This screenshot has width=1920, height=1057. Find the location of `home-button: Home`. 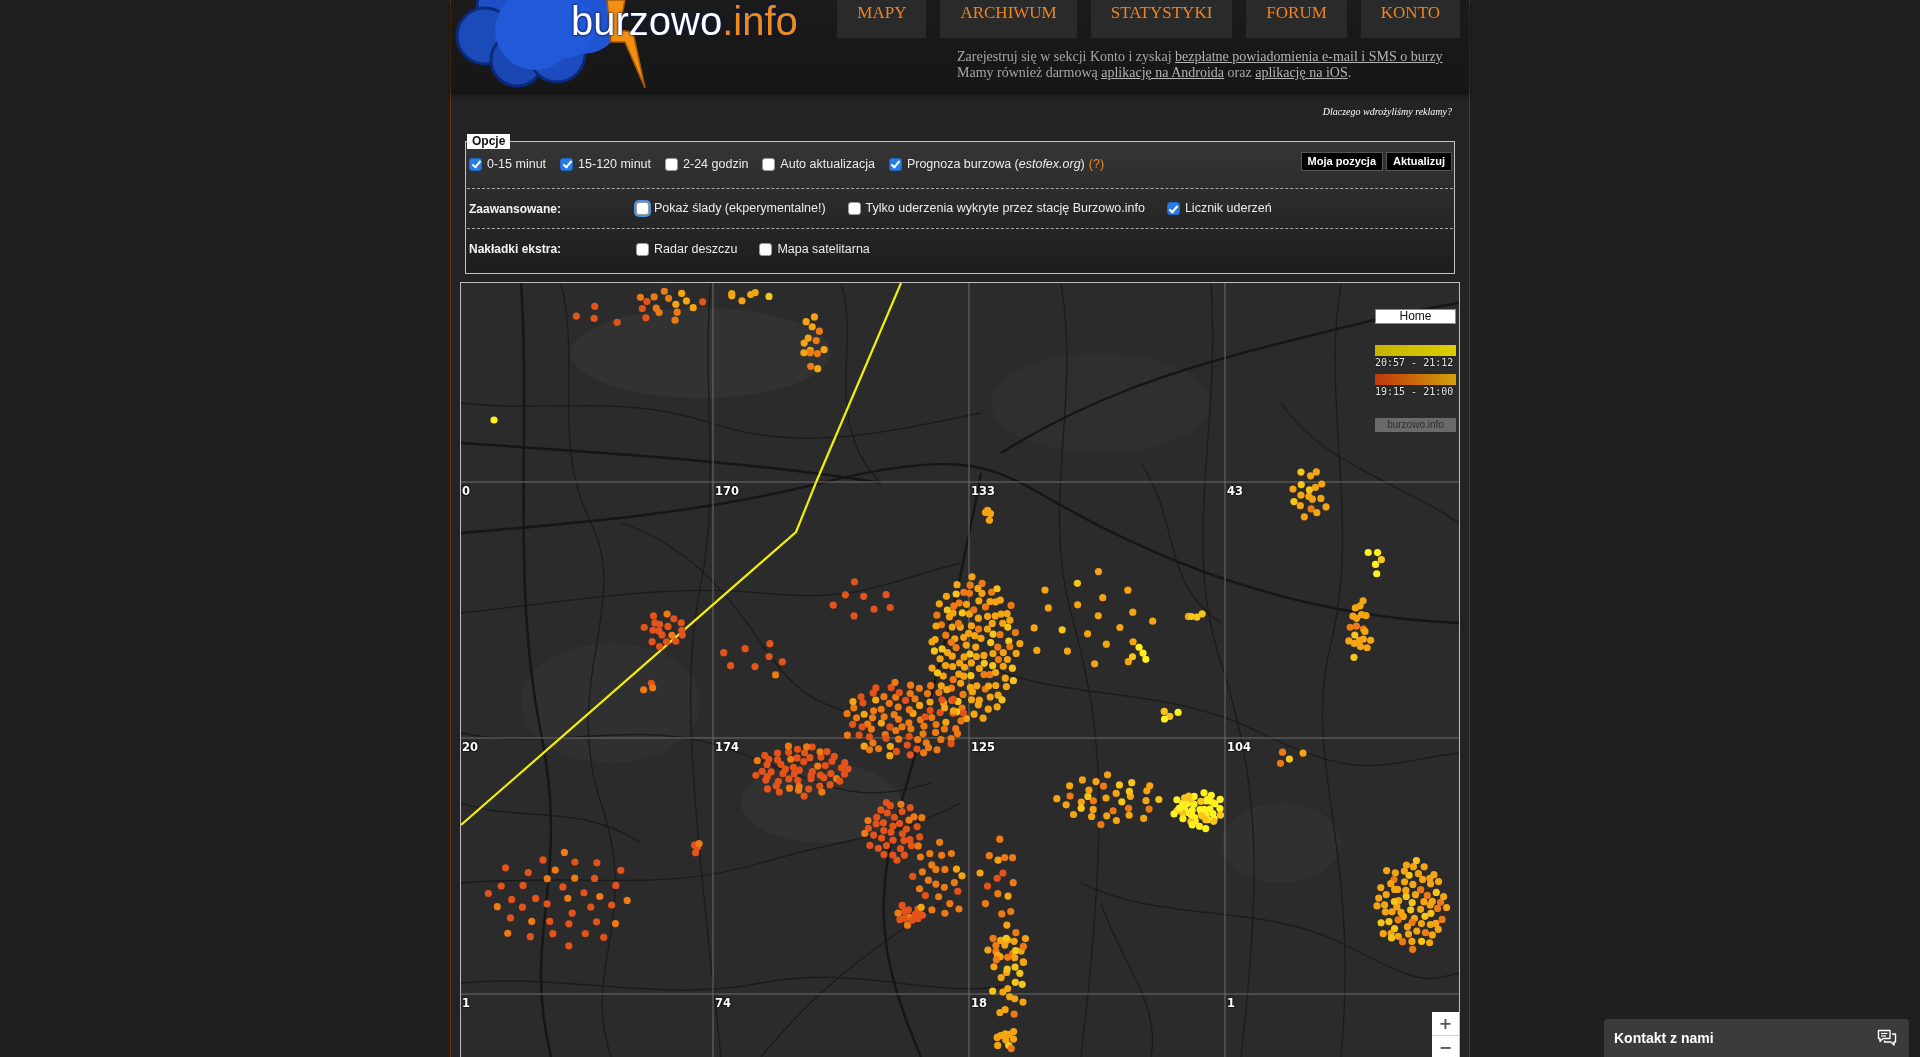

home-button: Home is located at coordinates (1415, 316).